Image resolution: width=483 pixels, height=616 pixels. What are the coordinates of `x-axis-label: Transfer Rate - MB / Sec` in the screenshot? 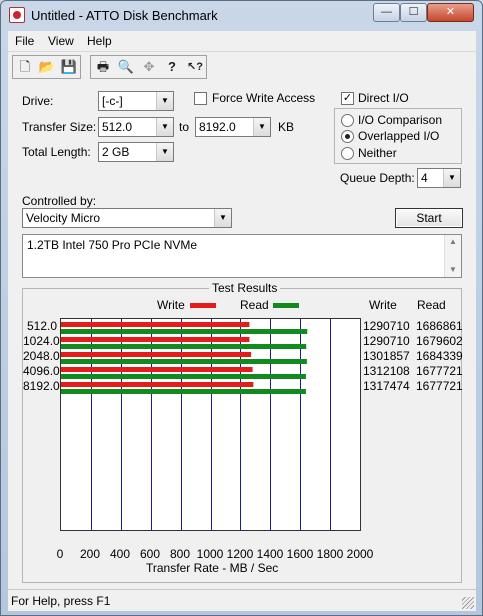 It's located at (212, 568).